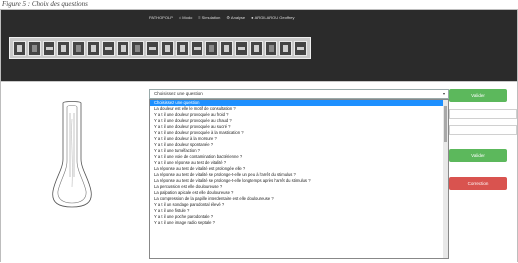 Image resolution: width=518 pixels, height=263 pixels. I want to click on figure-caption: Figure 5 : Choix des questions, so click(45, 4).